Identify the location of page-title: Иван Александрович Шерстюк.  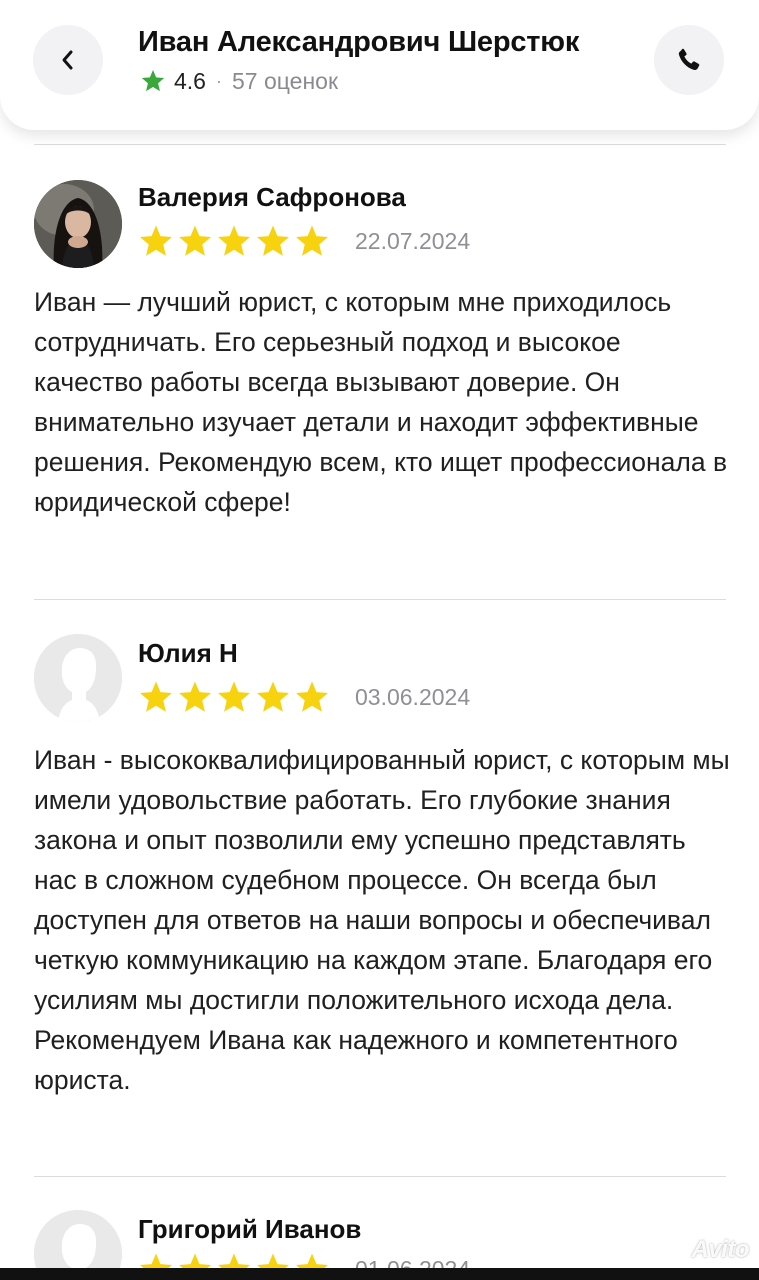
(359, 42).